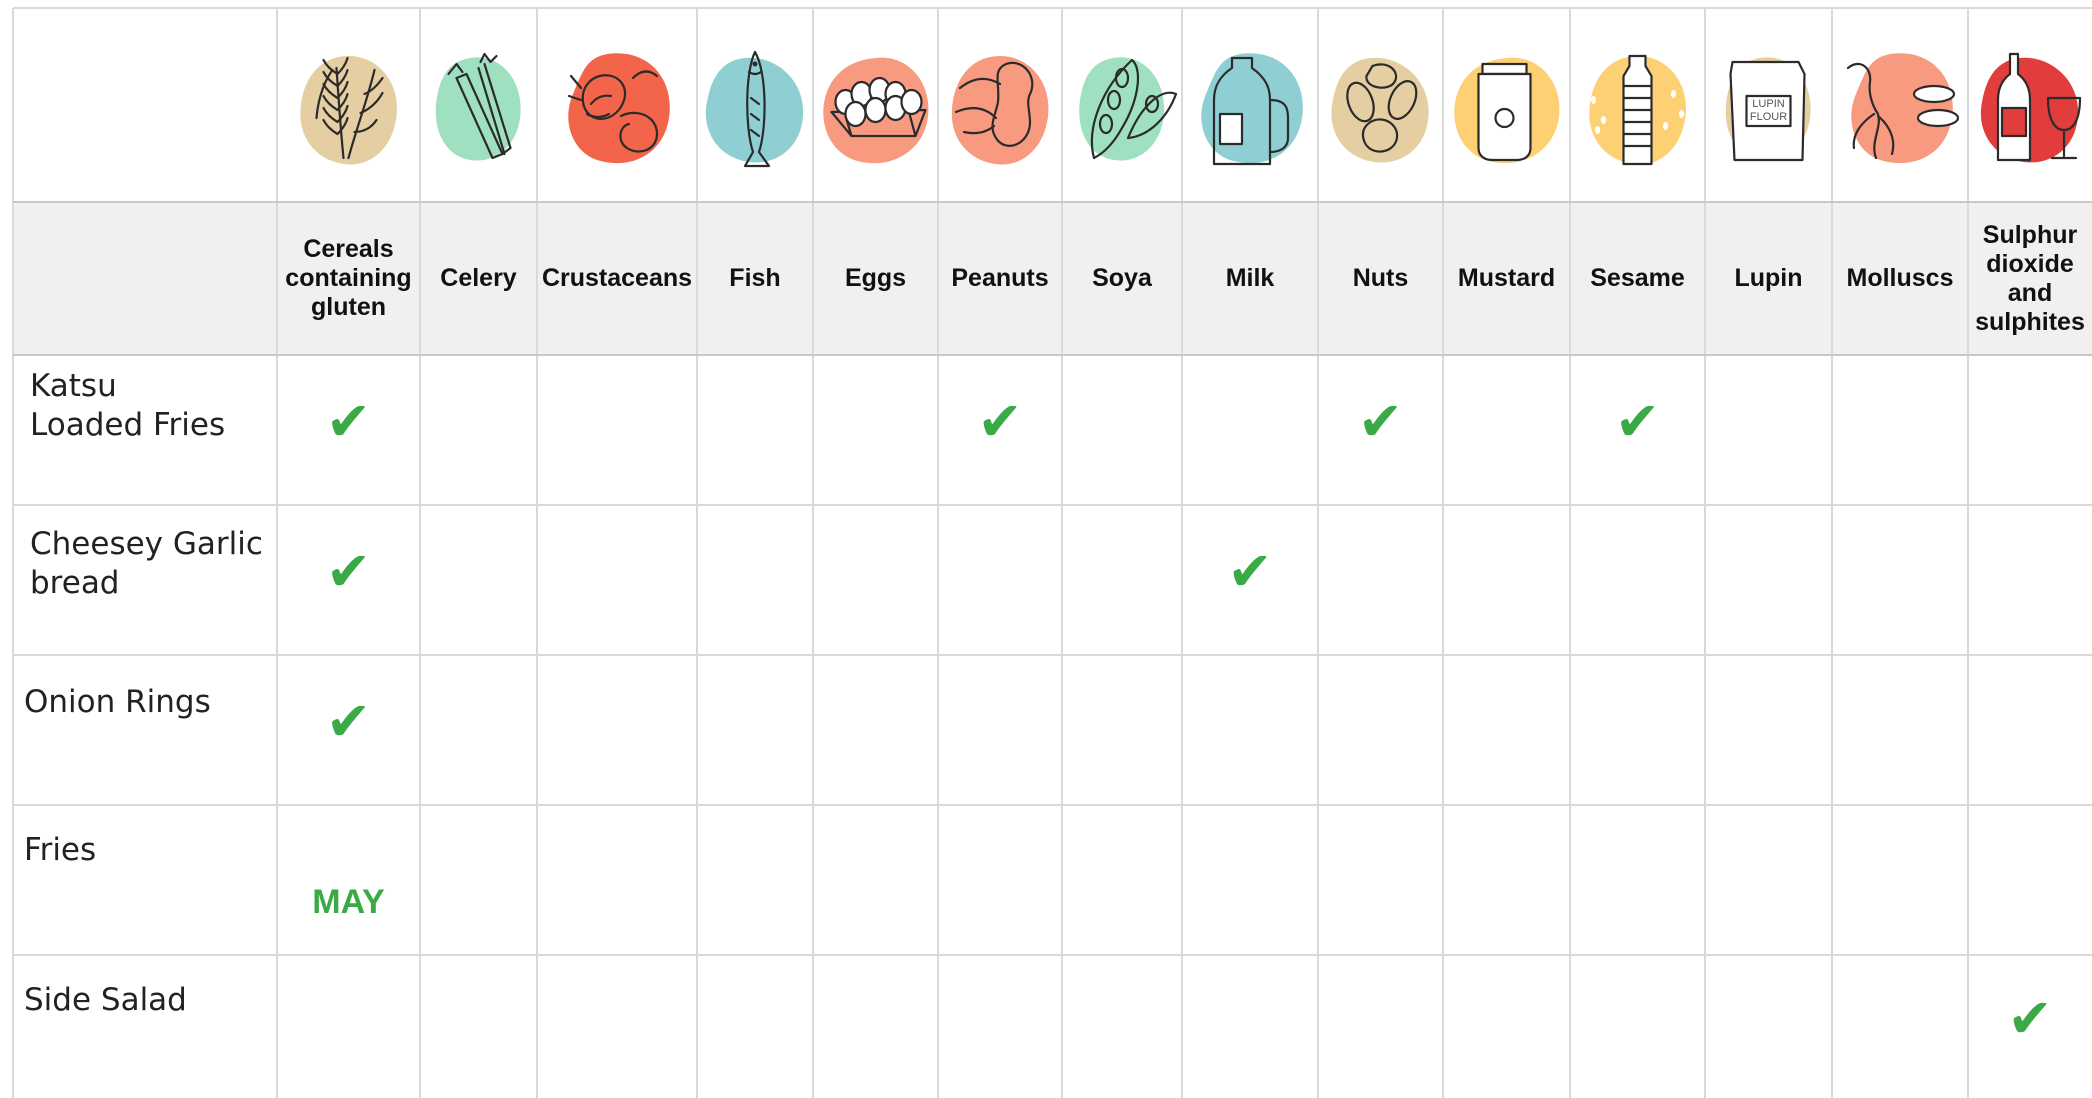 This screenshot has width=2092, height=1098. What do you see at coordinates (1122, 278) in the screenshot?
I see `column-header-soya: Soya` at bounding box center [1122, 278].